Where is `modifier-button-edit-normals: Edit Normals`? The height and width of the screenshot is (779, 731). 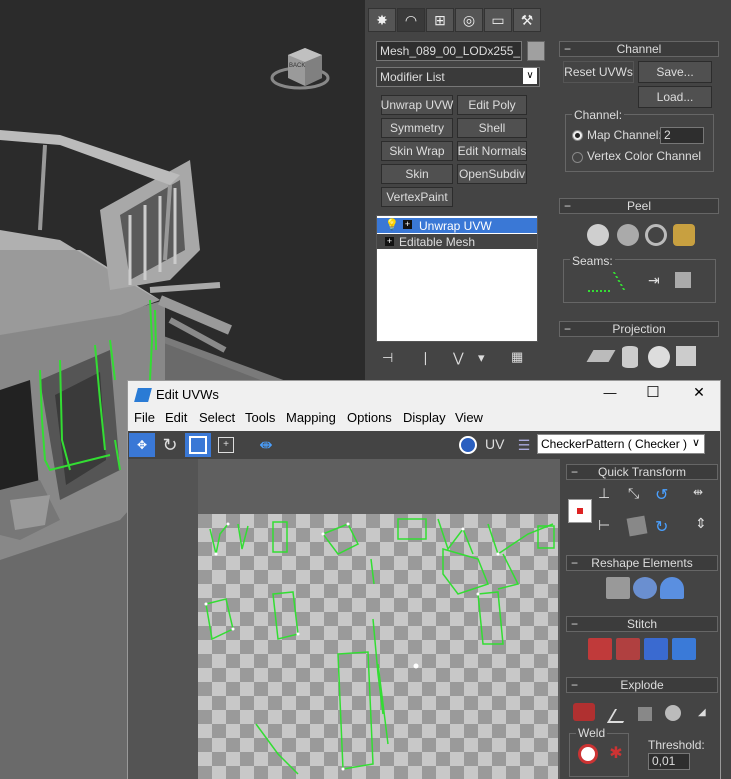
modifier-button-edit-normals: Edit Normals is located at coordinates (492, 151).